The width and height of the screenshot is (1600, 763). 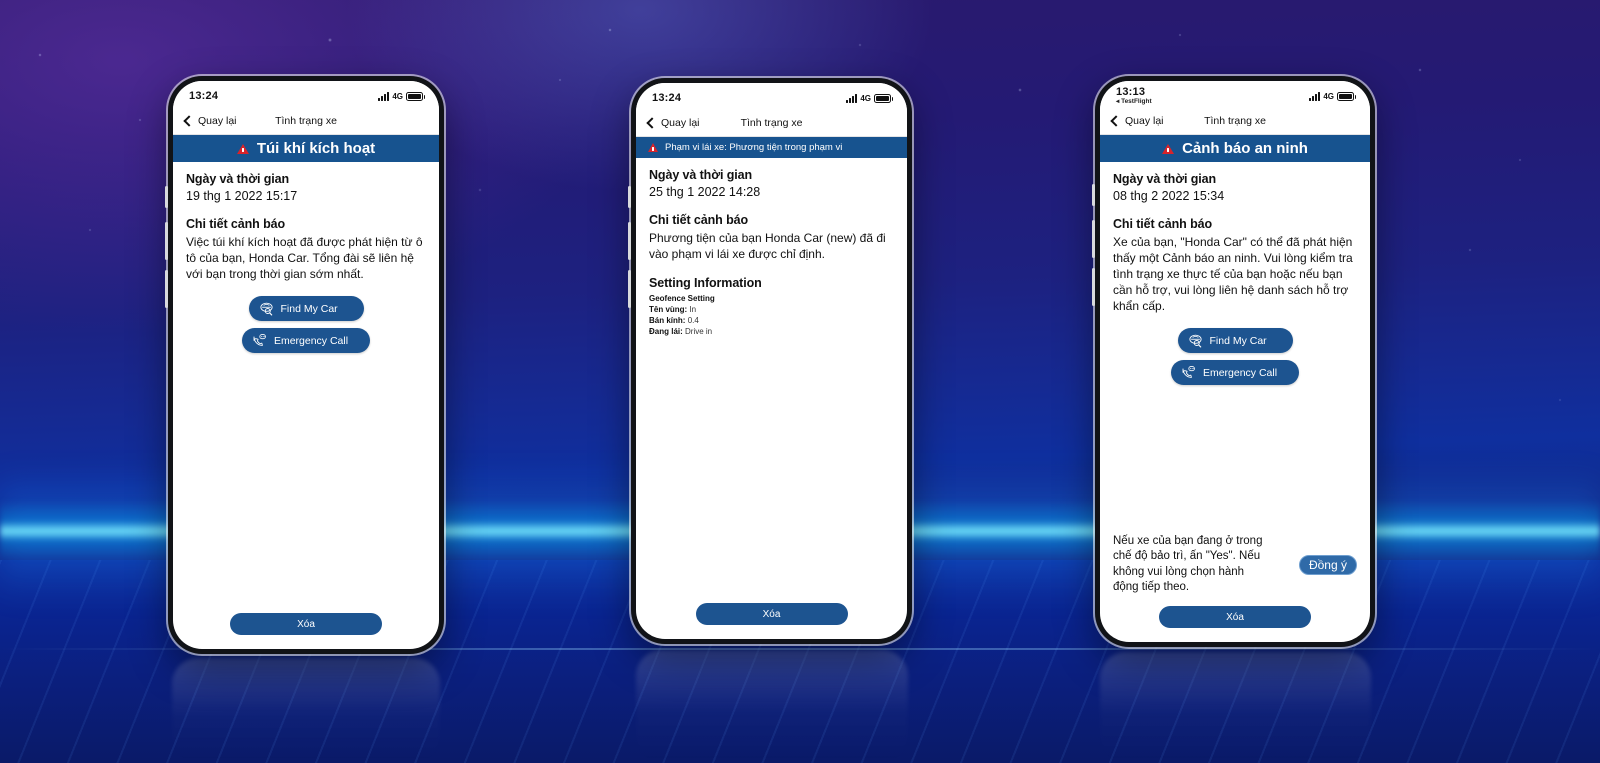 I want to click on datetime-value: 08 thg 2 2022 15:34, so click(x=1169, y=196).